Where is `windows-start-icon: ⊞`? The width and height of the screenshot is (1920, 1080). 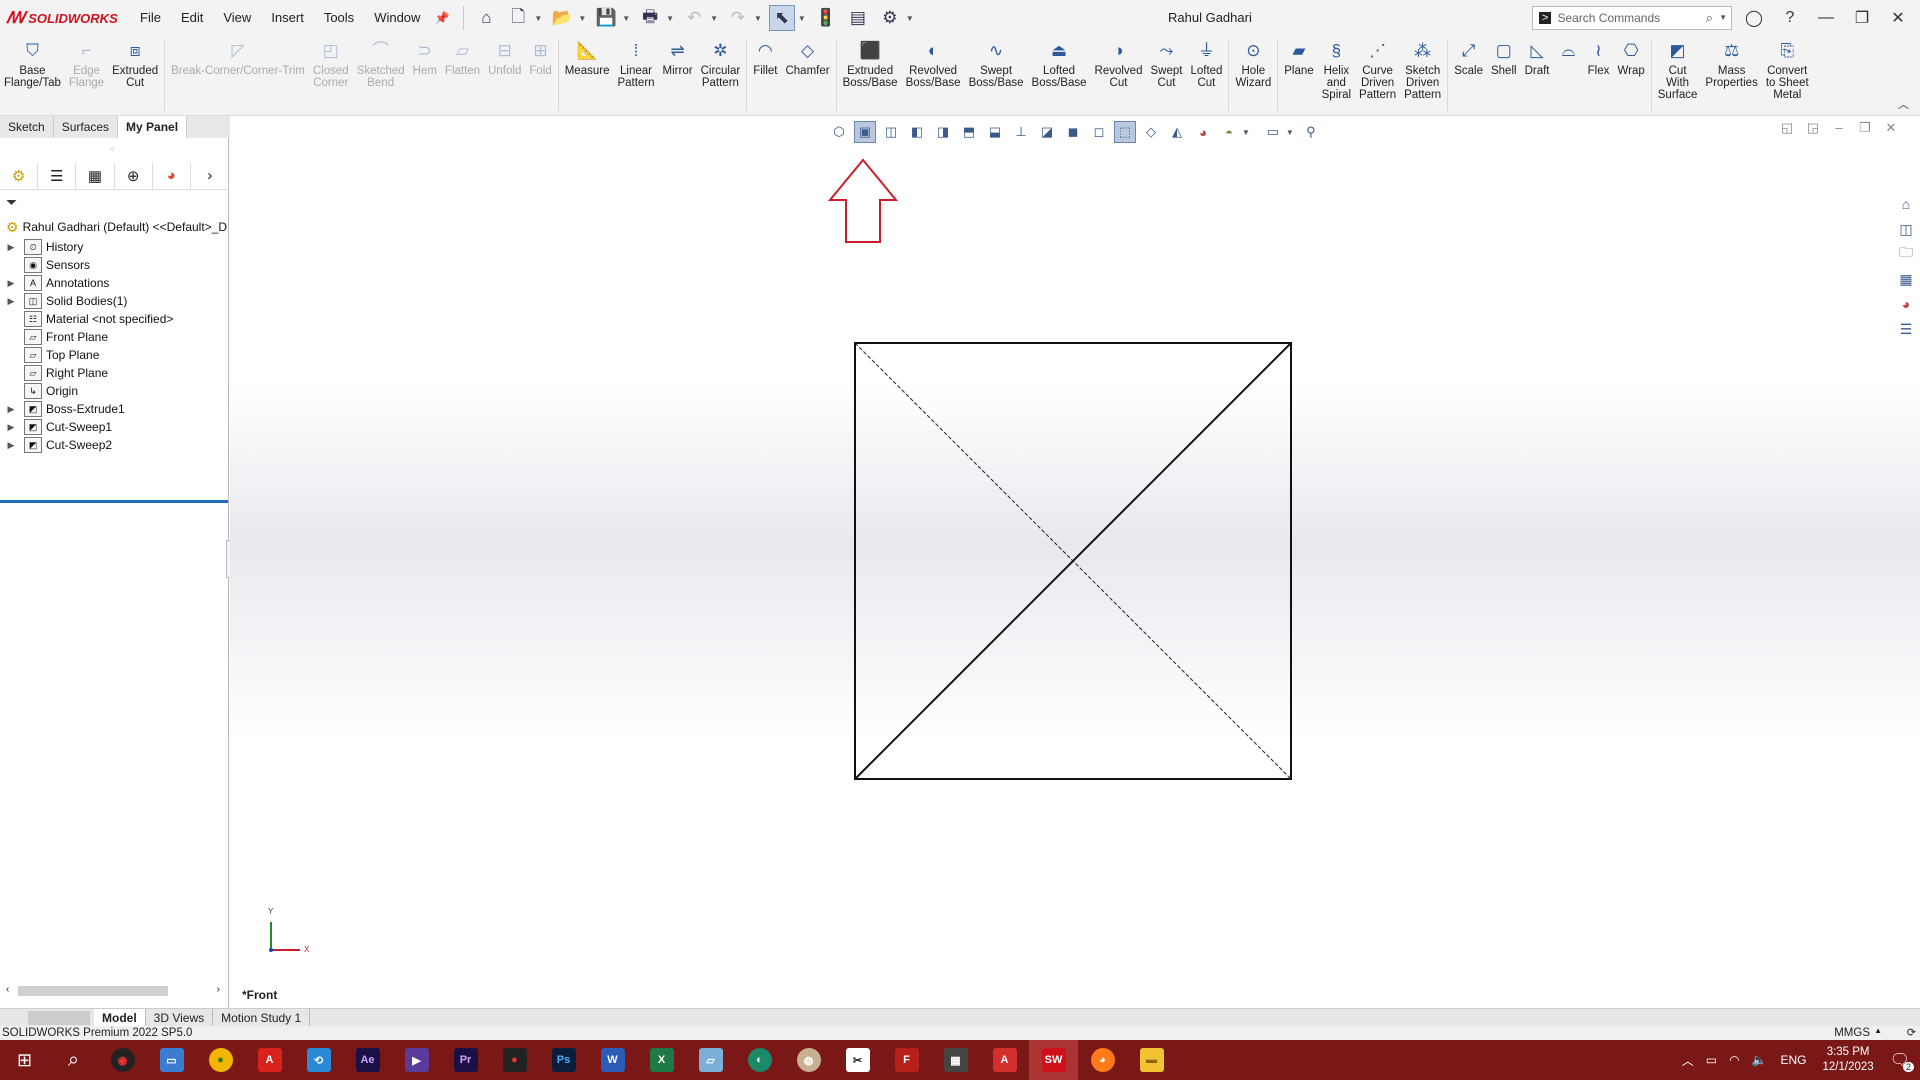
windows-start-icon: ⊞ is located at coordinates (24, 1060).